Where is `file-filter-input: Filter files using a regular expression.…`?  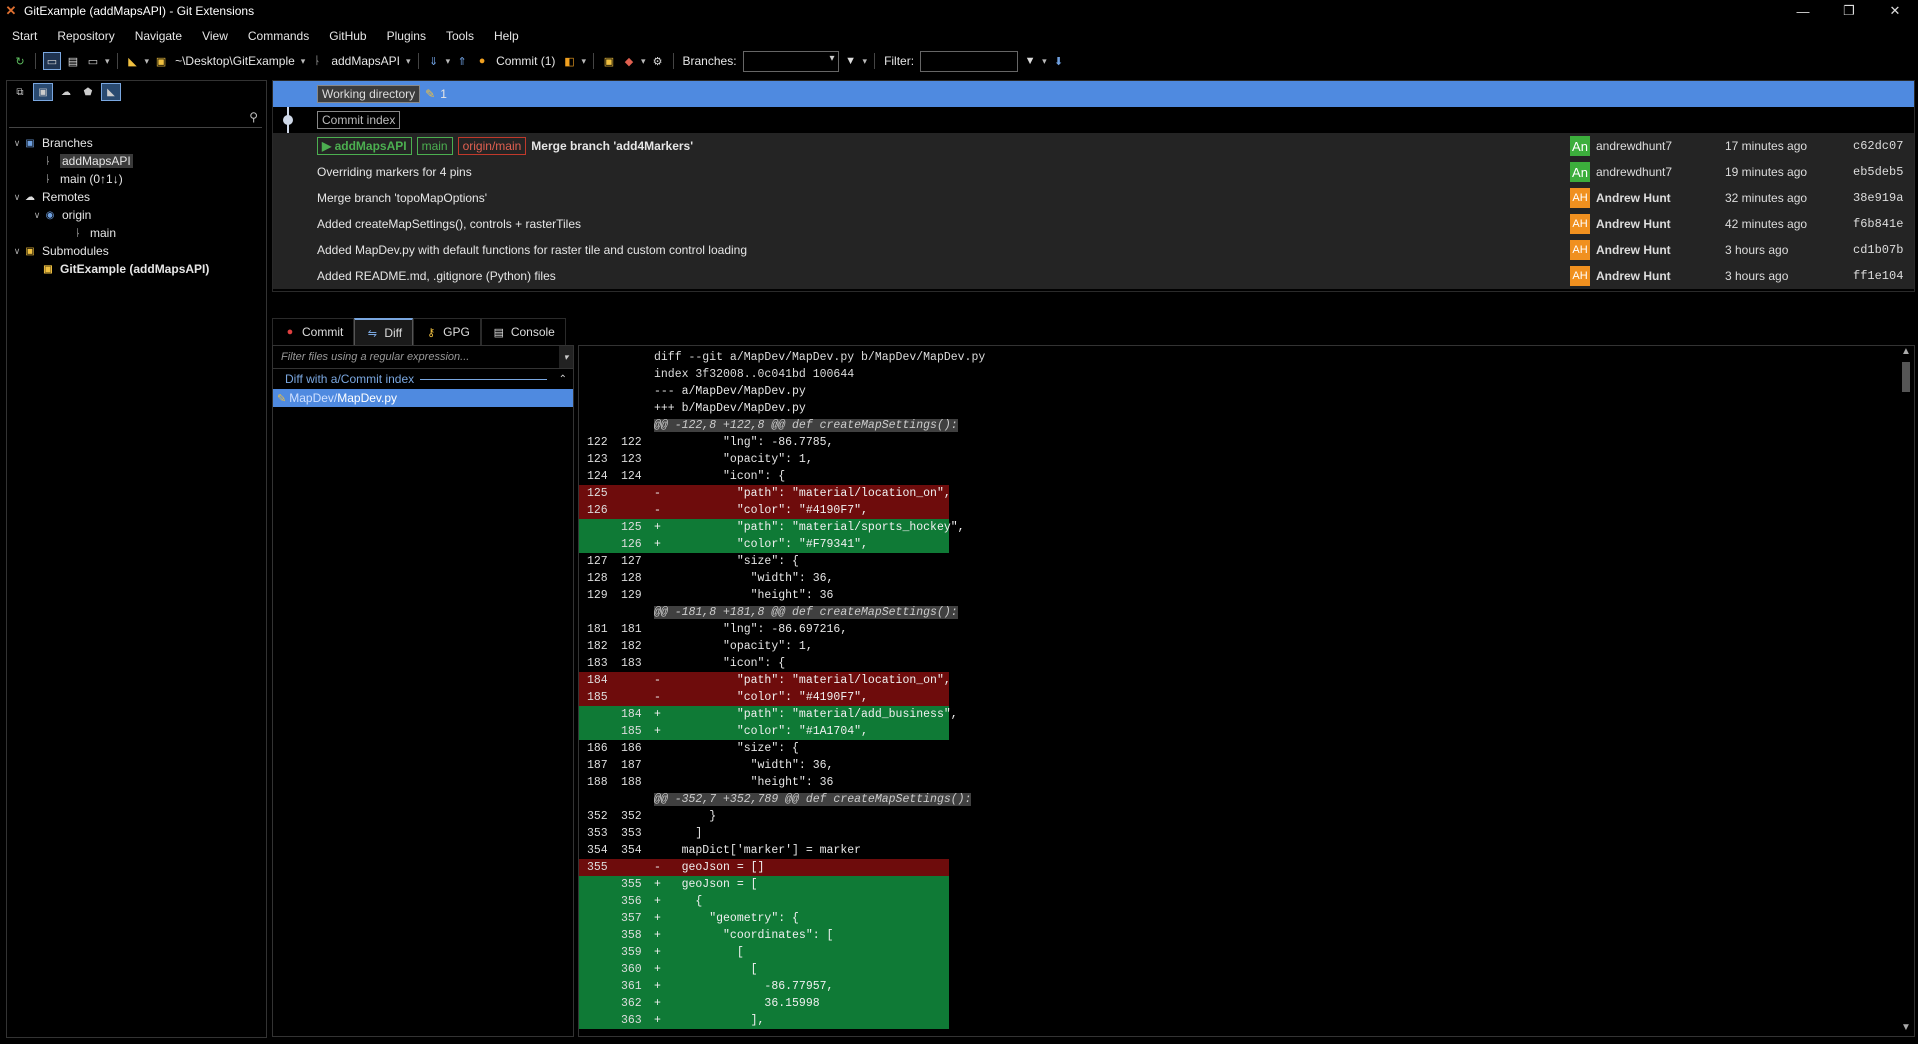 file-filter-input: Filter files using a regular expression.… is located at coordinates (423, 357).